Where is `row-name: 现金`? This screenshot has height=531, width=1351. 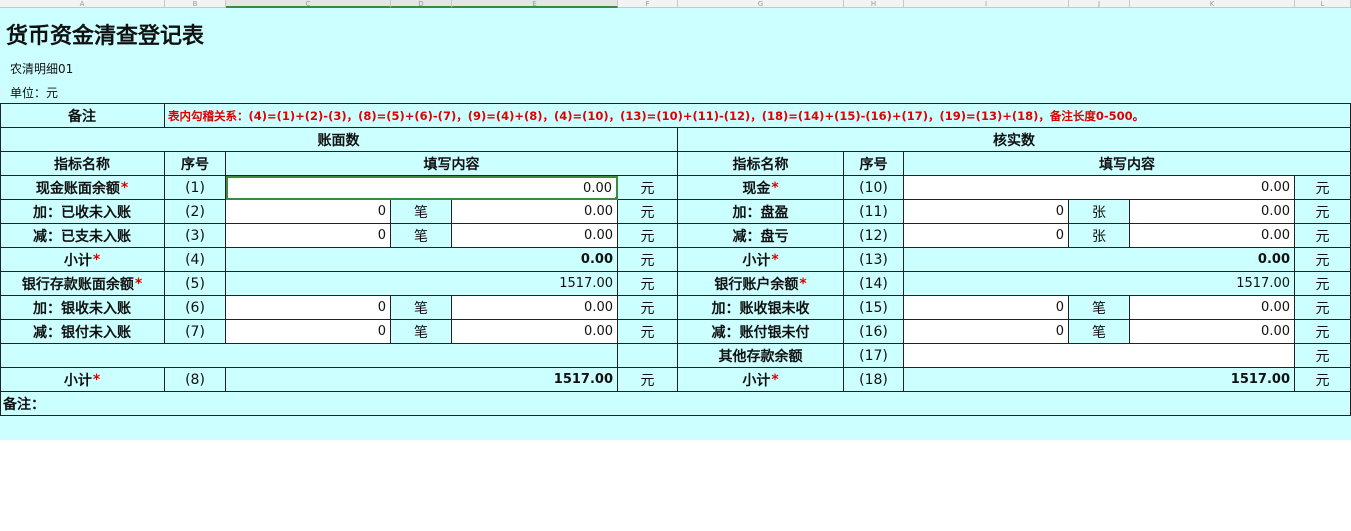
row-name: 现金 is located at coordinates (756, 188).